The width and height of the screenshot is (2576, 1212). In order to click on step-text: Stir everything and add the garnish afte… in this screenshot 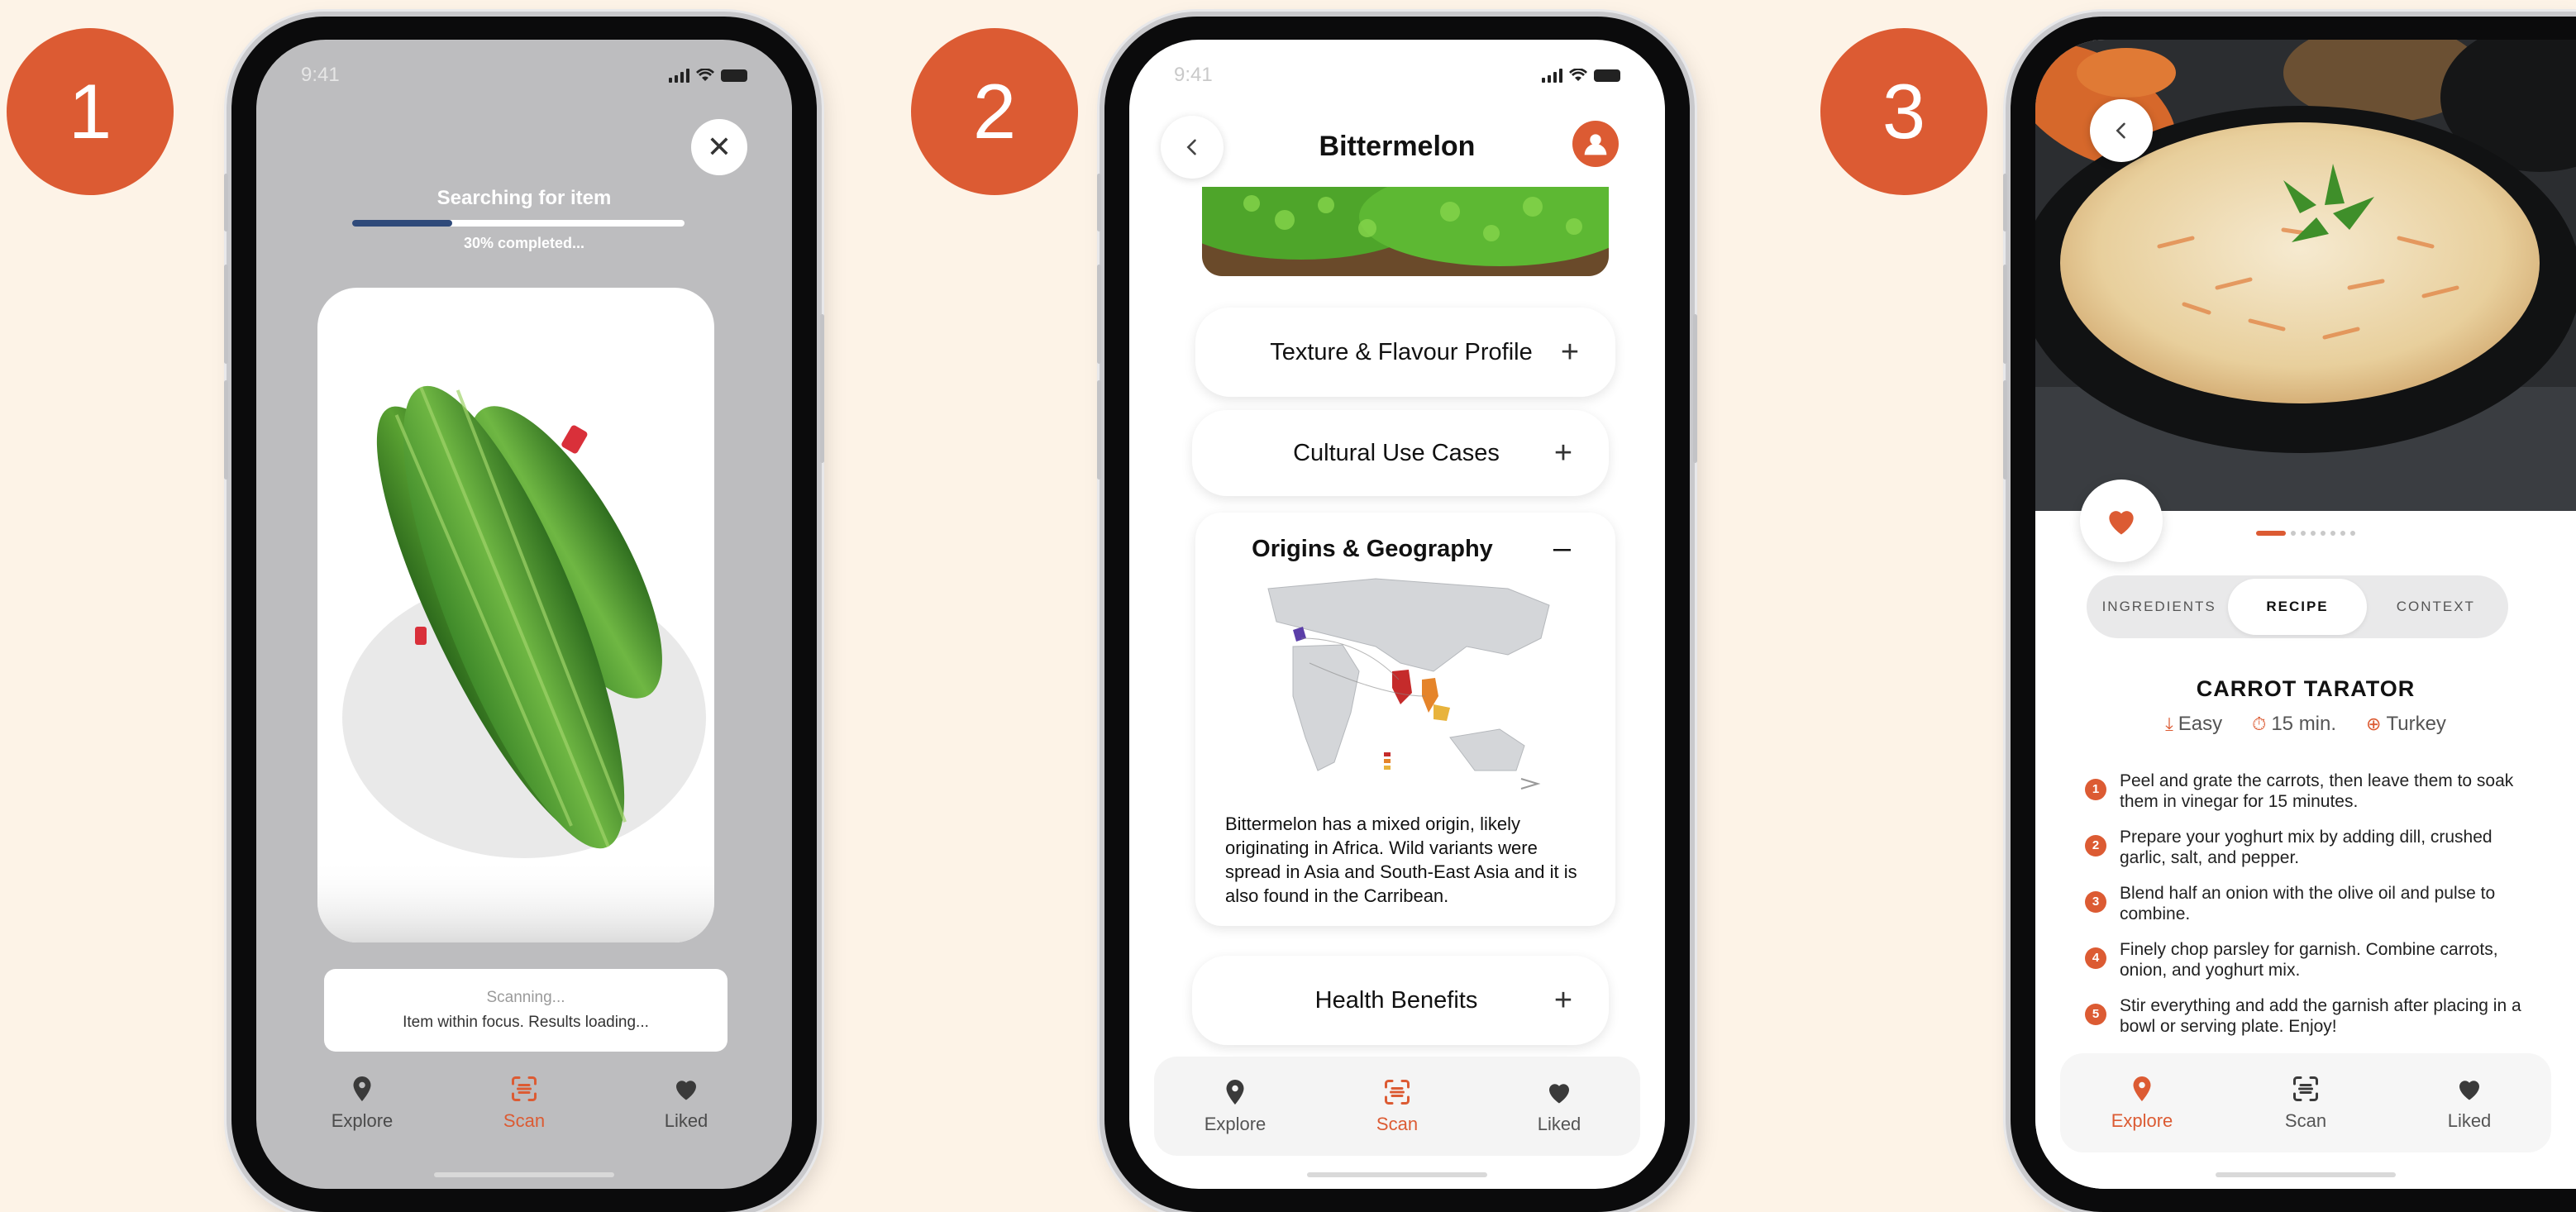, I will do `click(2320, 1016)`.